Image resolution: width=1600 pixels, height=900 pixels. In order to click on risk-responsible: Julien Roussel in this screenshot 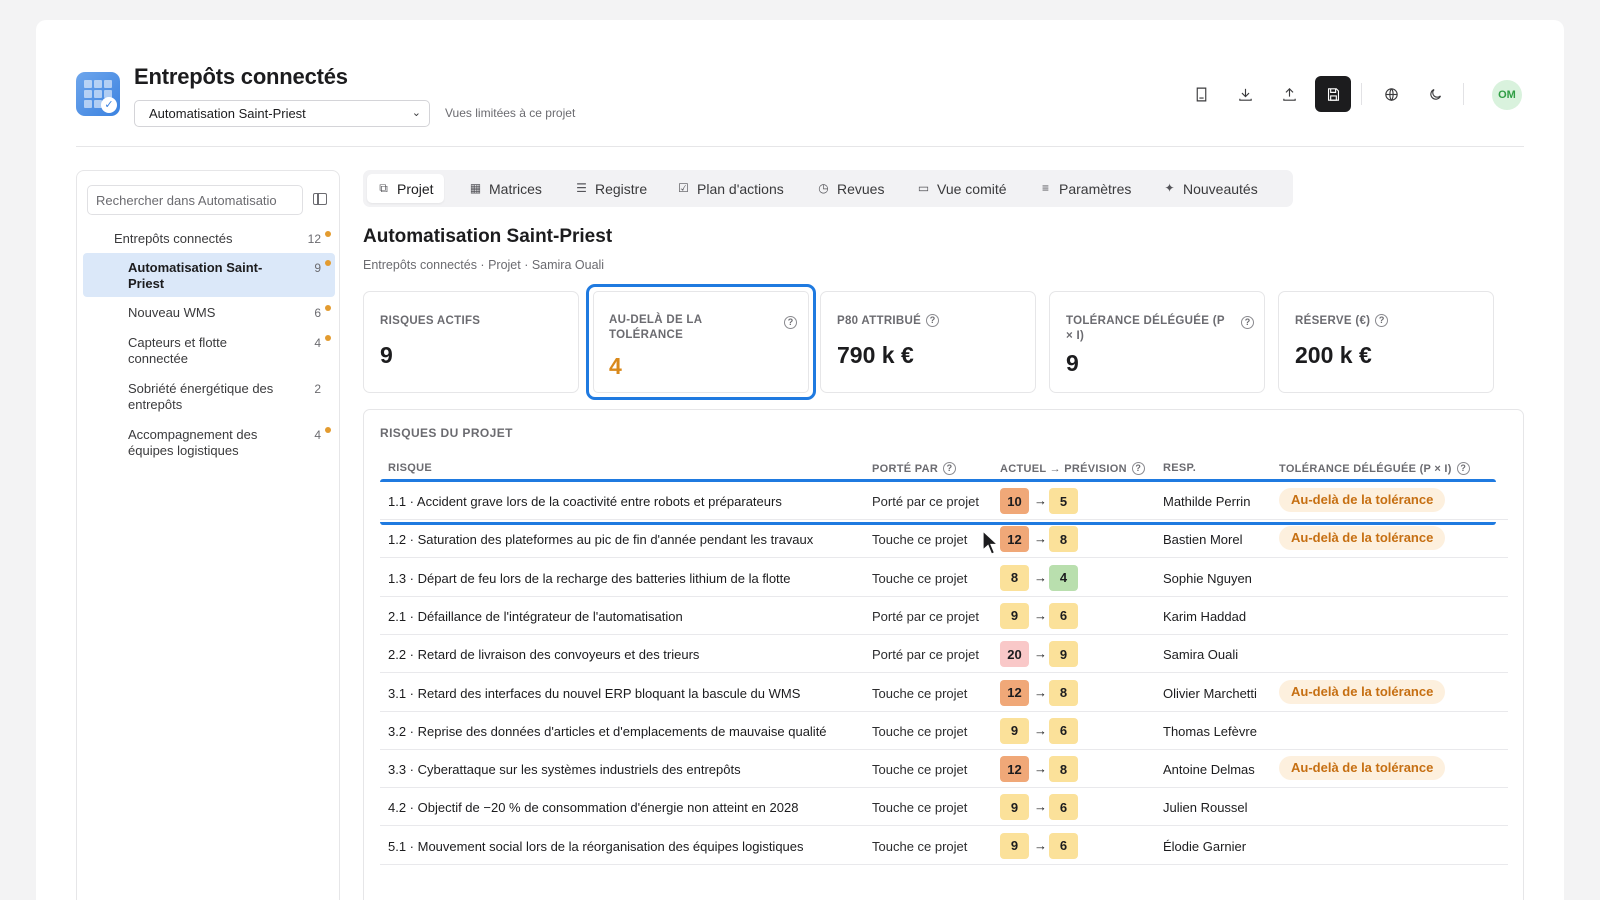, I will do `click(1205, 808)`.